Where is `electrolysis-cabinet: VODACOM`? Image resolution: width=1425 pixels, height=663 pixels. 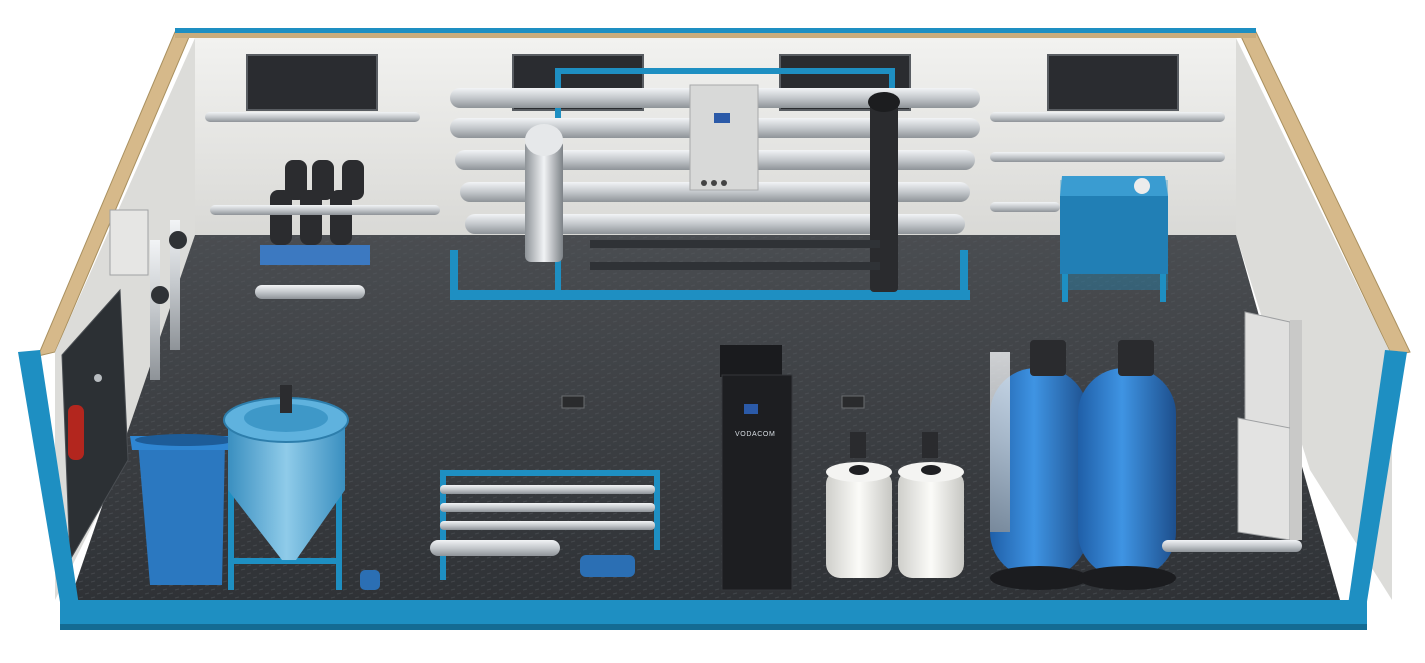 electrolysis-cabinet: VODACOM is located at coordinates (756, 468).